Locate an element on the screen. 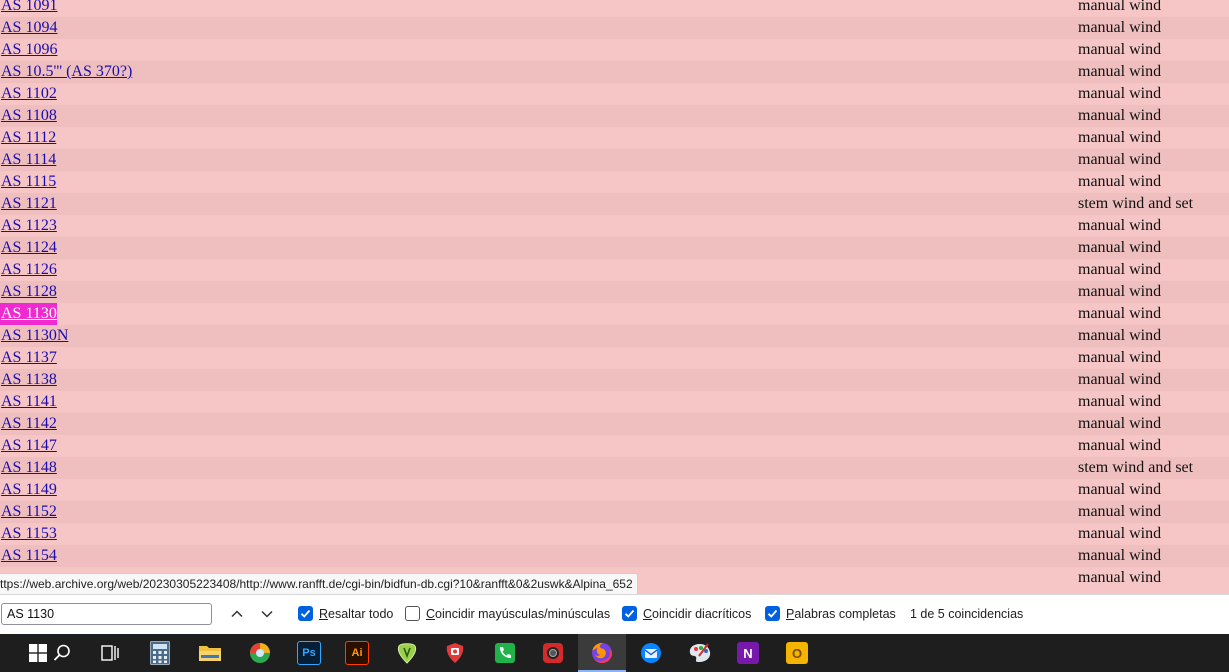 Image resolution: width=1229 pixels, height=672 pixels. calibre-link: AS 1102 is located at coordinates (28, 94).